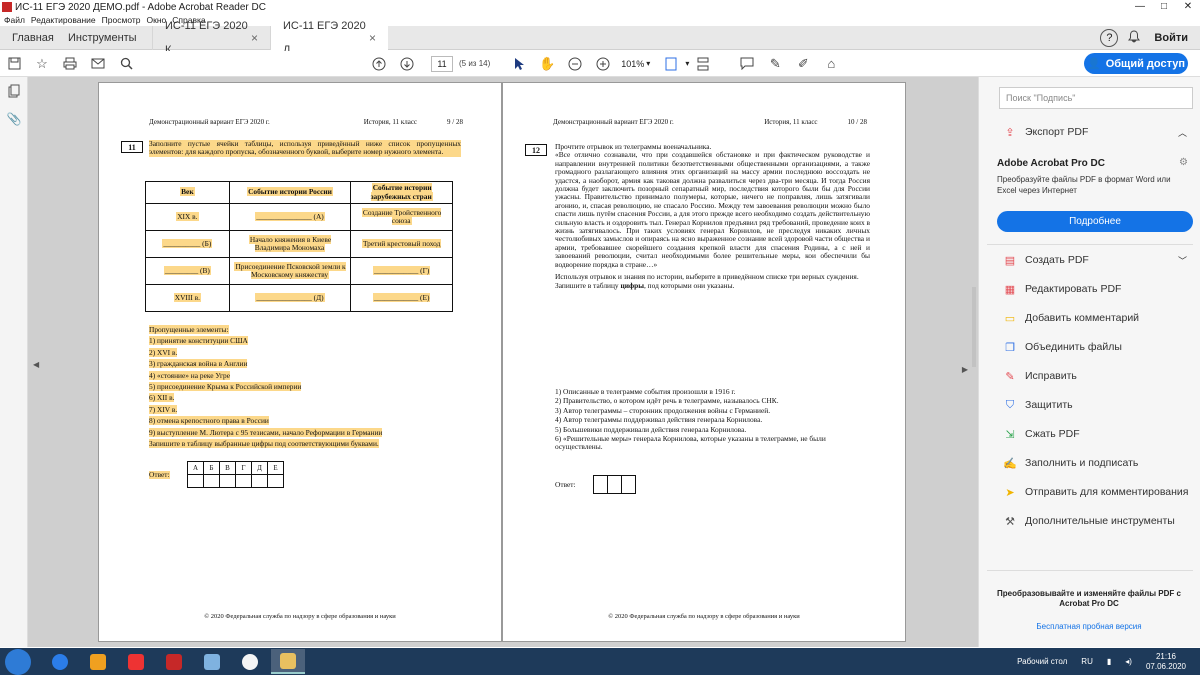 The width and height of the screenshot is (1200, 675). Describe the element at coordinates (547, 64) in the screenshot. I see `hand-tool-icon: ✋` at that location.